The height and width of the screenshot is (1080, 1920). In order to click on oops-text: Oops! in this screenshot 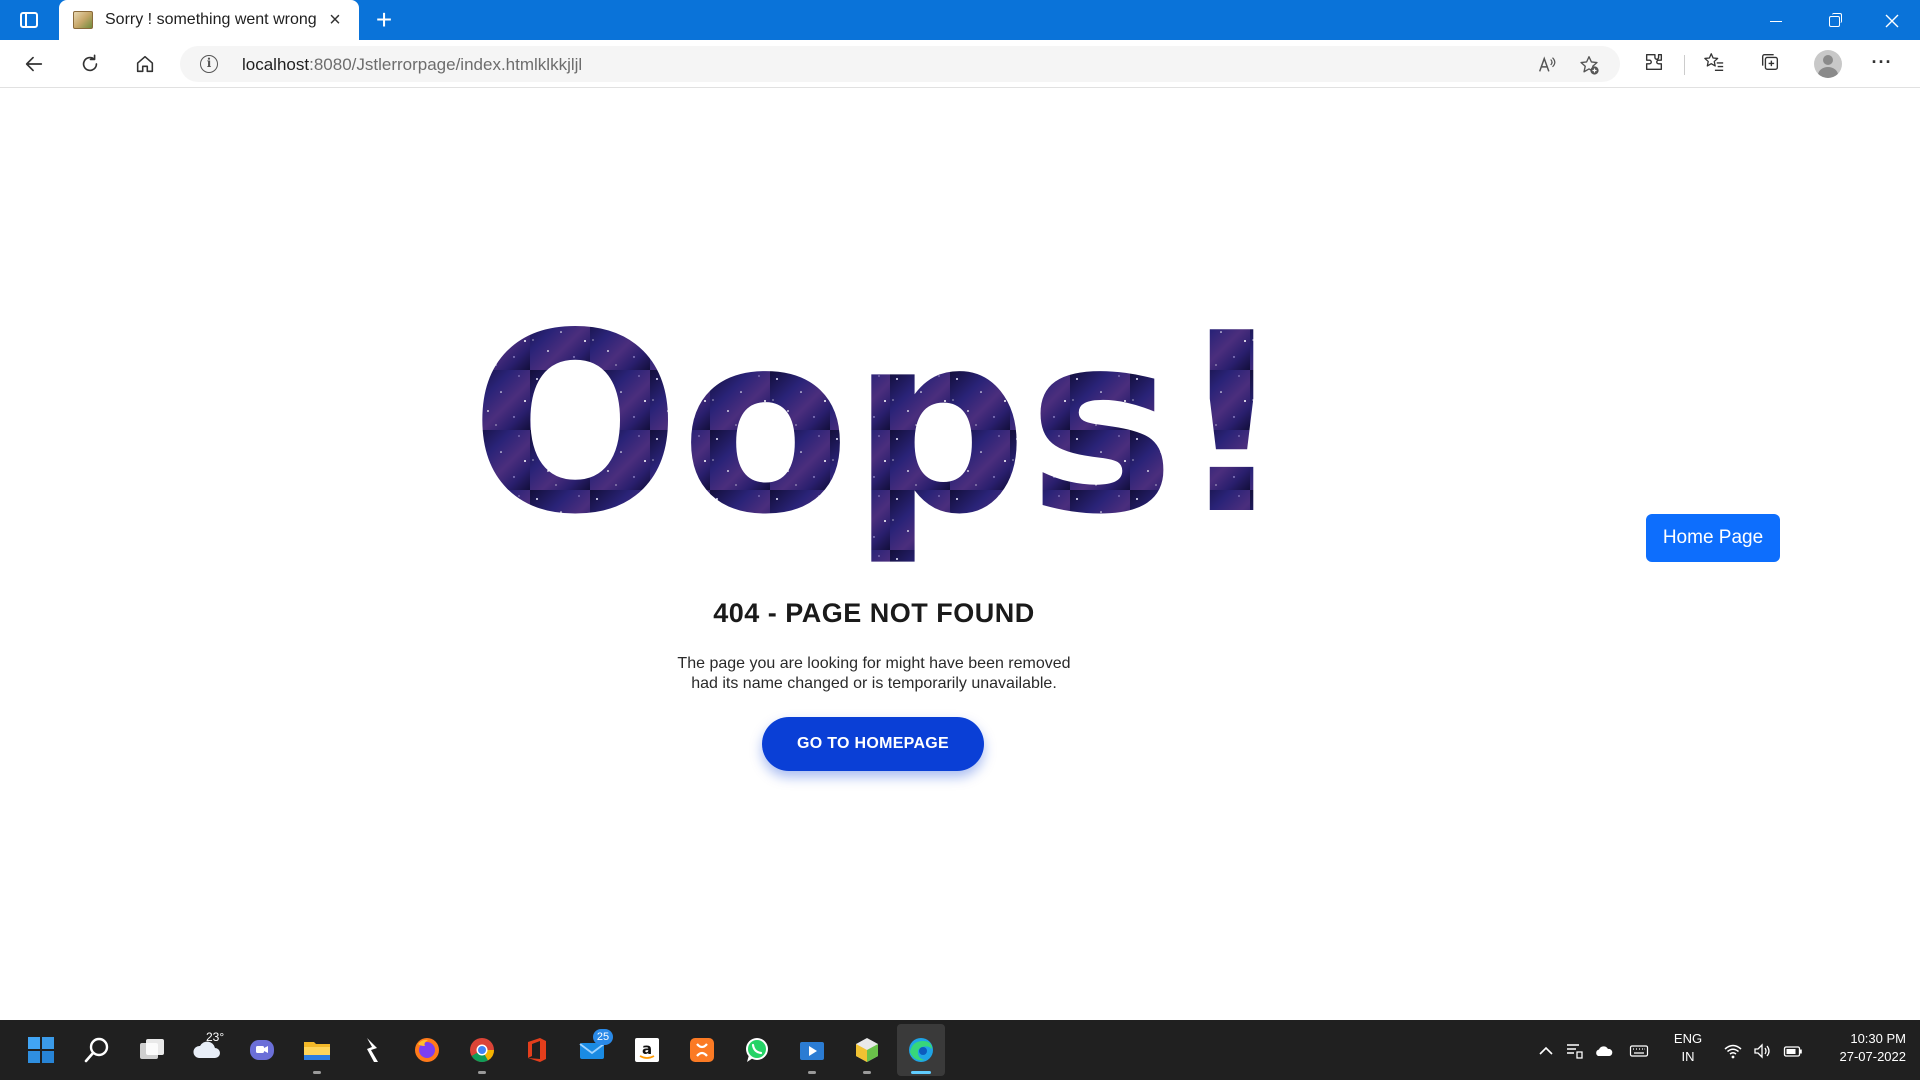, I will do `click(879, 439)`.